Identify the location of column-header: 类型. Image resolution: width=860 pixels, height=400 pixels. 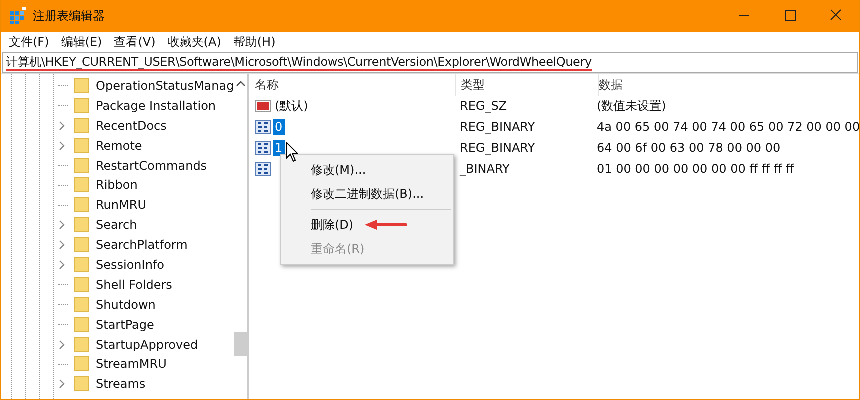
(527, 85).